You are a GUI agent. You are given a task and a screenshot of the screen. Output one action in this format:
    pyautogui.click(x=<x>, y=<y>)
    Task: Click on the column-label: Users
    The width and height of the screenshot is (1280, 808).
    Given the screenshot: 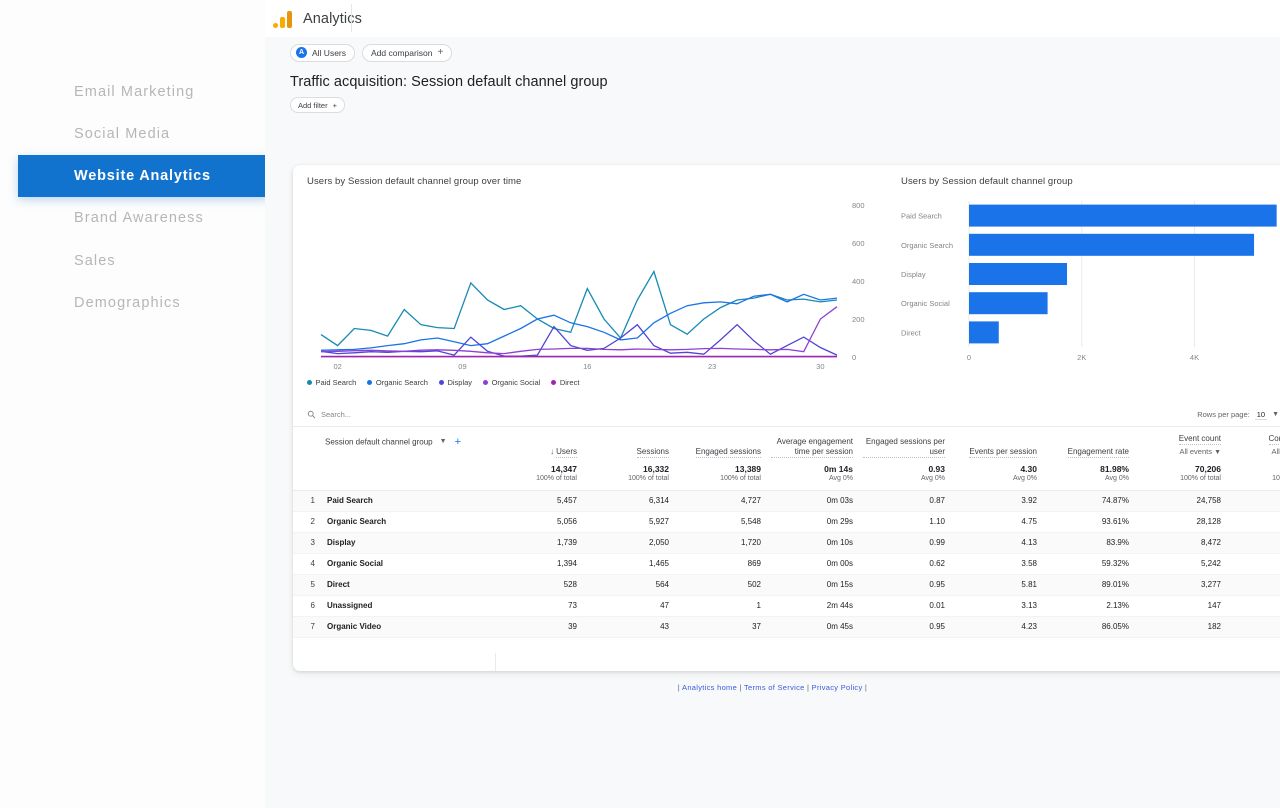 What is the action you would take?
    pyautogui.click(x=566, y=452)
    